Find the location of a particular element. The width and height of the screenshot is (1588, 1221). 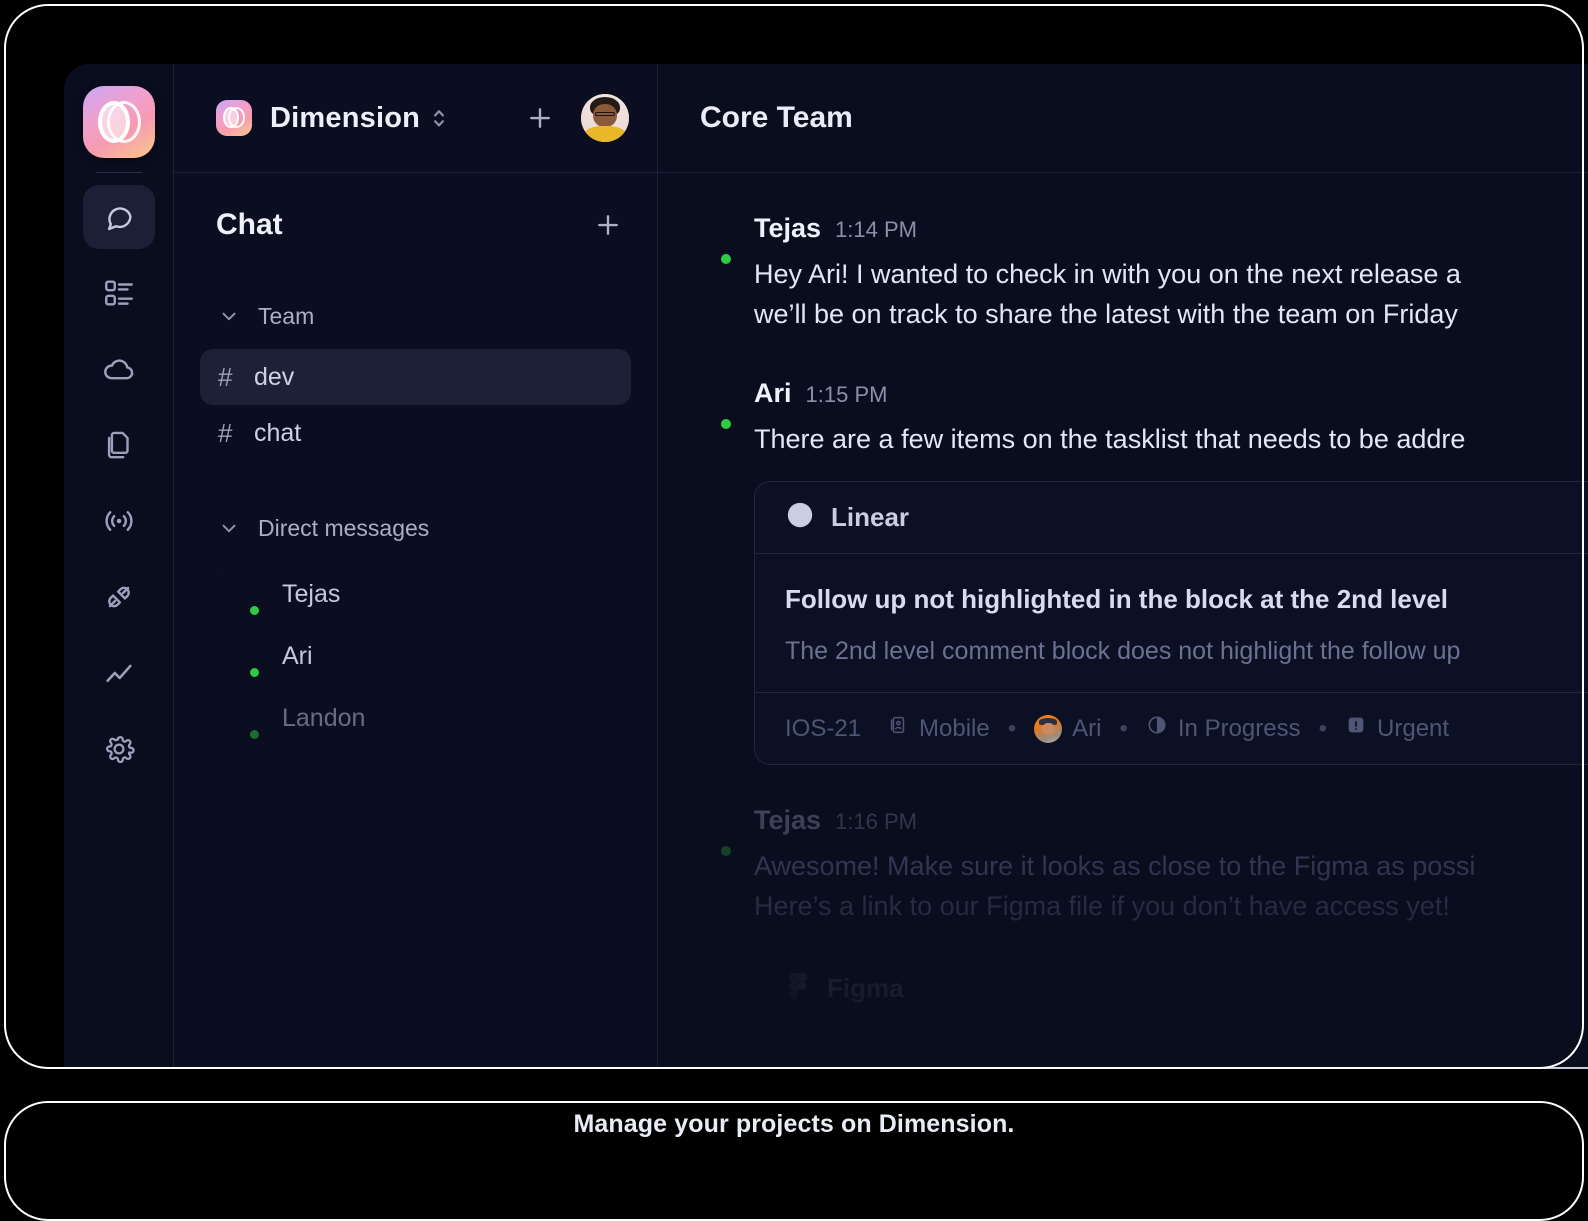

rail-item-broadcast is located at coordinates (119, 521).